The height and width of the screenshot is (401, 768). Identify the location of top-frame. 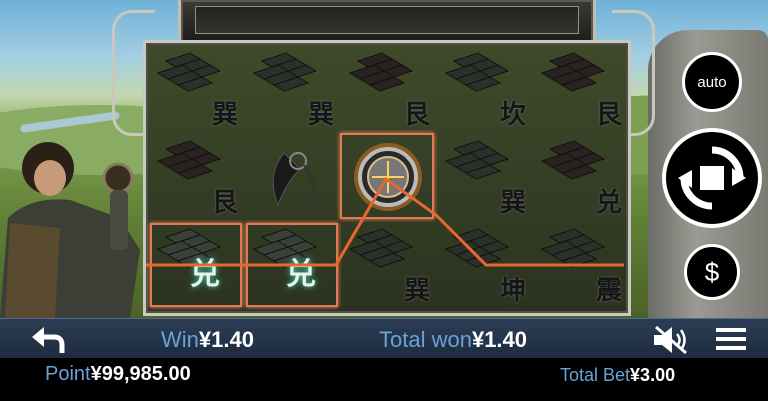
(387, 22).